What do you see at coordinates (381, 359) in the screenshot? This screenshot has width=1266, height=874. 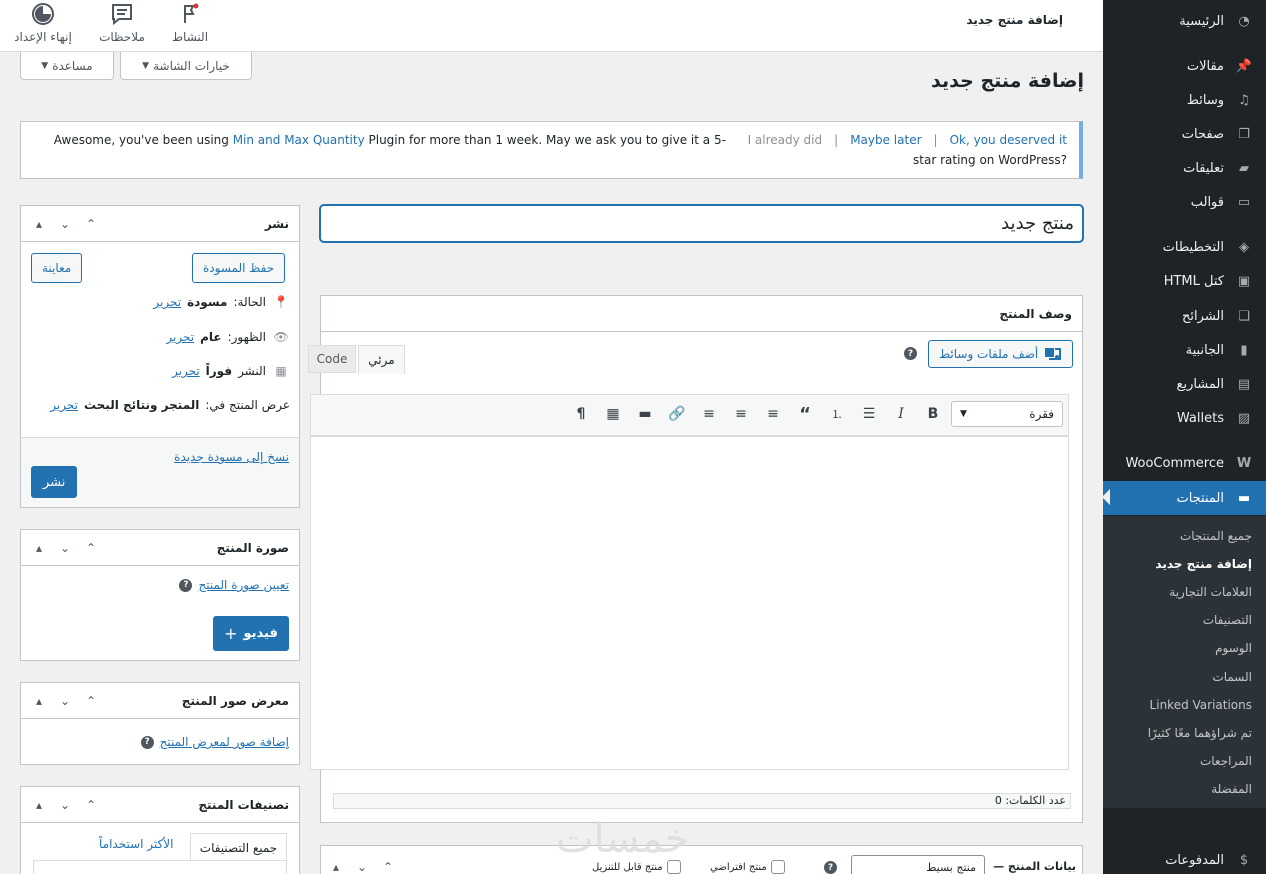 I see `tab-visual: مرئي` at bounding box center [381, 359].